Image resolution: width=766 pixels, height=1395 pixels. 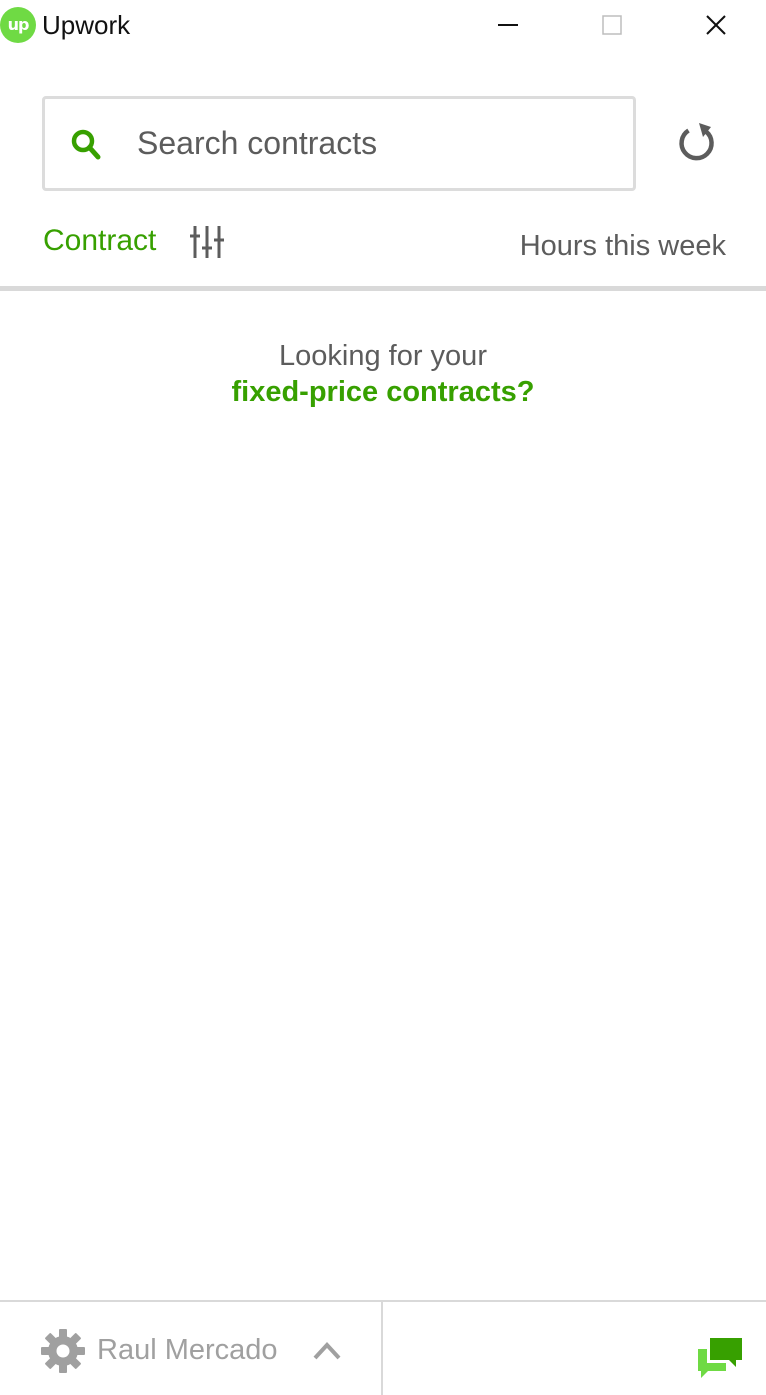 I want to click on chat-bubbles-icon, so click(x=720, y=1357).